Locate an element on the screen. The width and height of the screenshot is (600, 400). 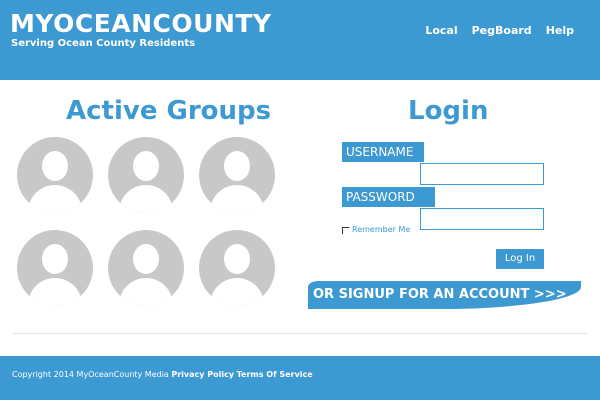
active-groups-title: Active Groups is located at coordinates (169, 111).